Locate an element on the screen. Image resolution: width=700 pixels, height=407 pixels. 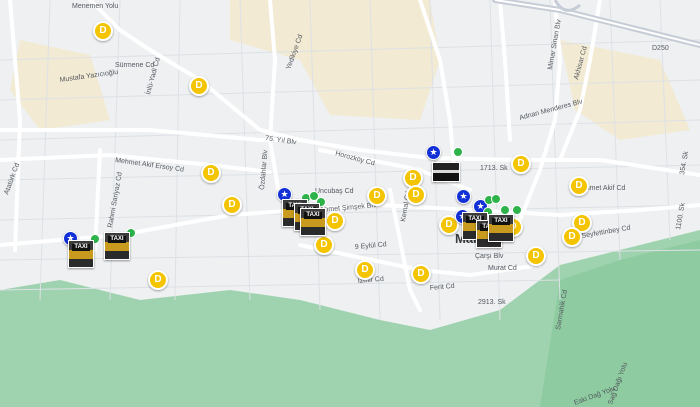
street-label: Çarşı Blv is located at coordinates (489, 256).